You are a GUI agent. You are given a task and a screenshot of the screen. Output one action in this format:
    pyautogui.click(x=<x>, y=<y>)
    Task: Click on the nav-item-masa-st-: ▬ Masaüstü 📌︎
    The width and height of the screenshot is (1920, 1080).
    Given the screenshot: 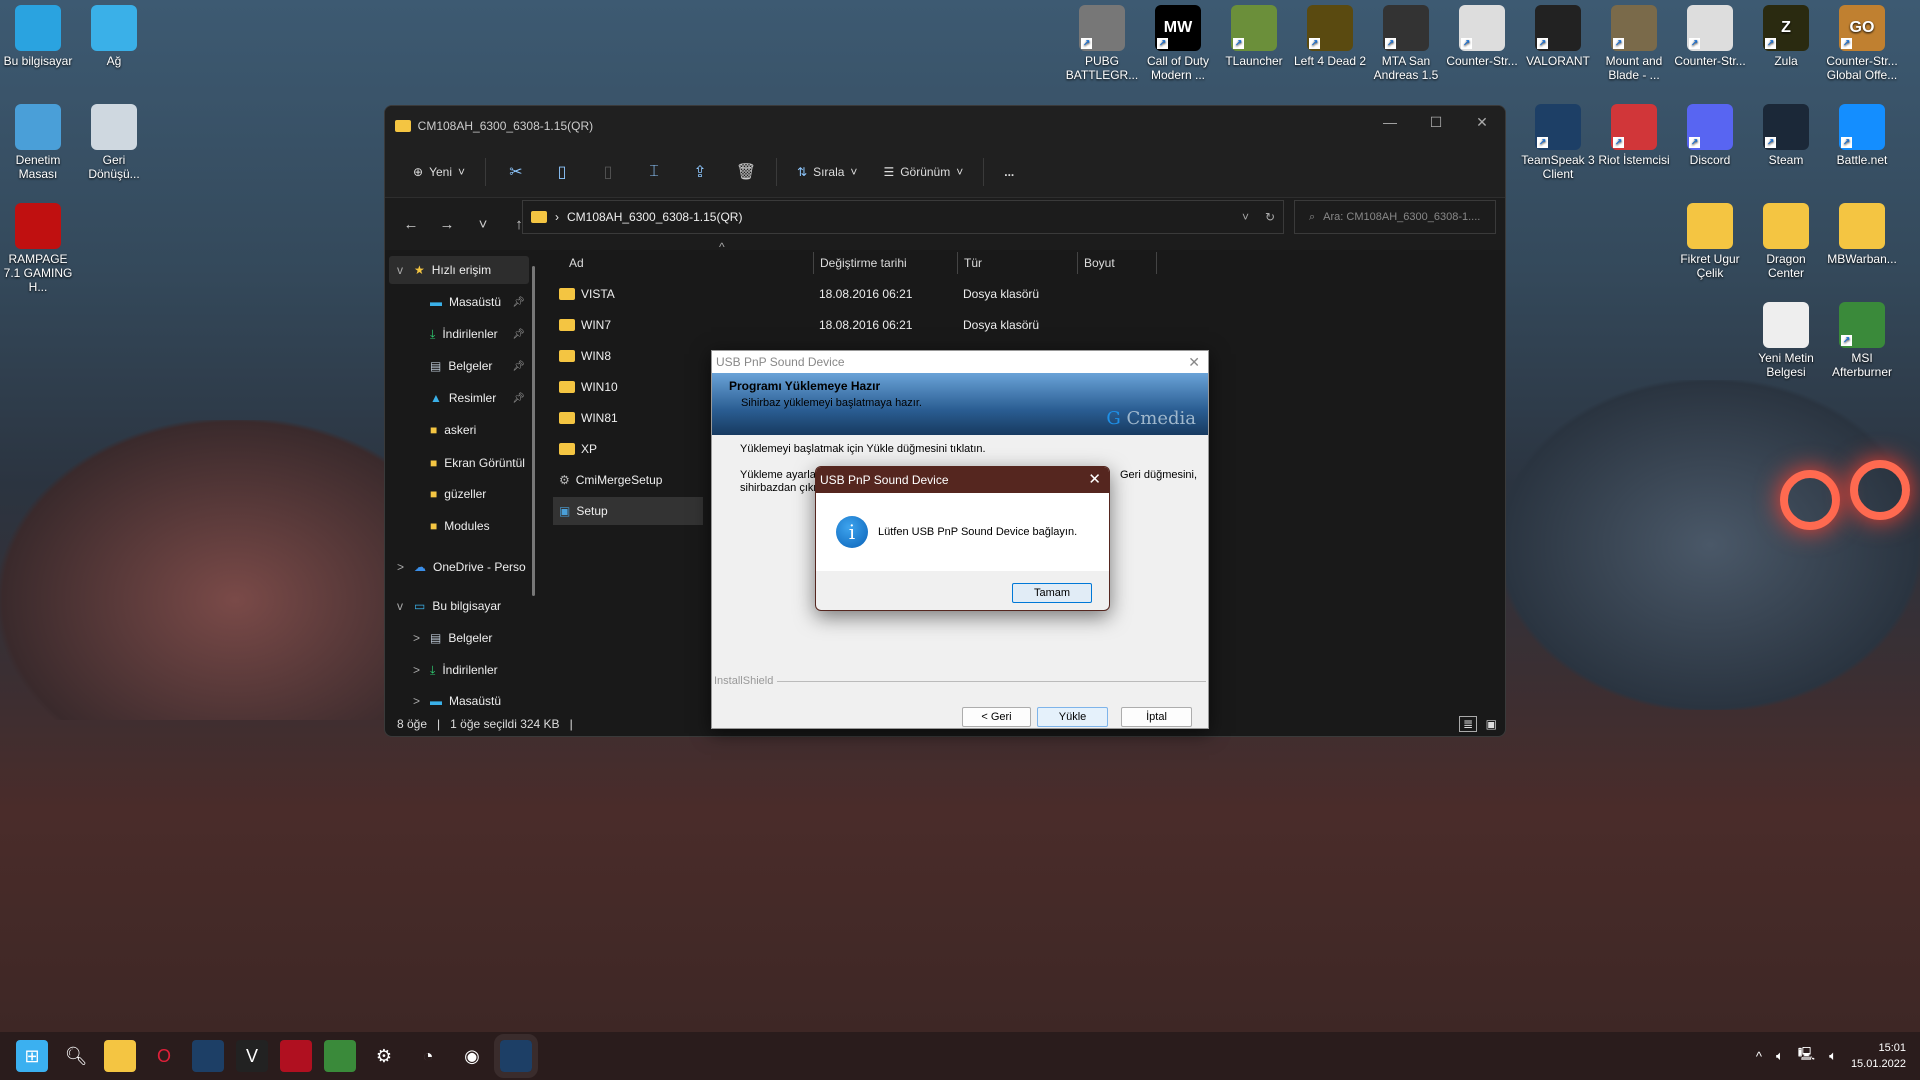 What is the action you would take?
    pyautogui.click(x=459, y=302)
    